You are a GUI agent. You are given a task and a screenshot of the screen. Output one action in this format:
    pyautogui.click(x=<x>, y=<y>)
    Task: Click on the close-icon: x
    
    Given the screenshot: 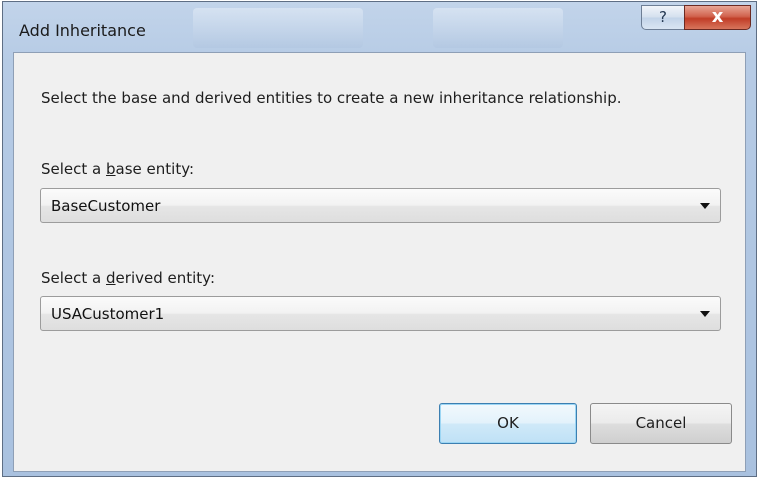 What is the action you would take?
    pyautogui.click(x=717, y=16)
    